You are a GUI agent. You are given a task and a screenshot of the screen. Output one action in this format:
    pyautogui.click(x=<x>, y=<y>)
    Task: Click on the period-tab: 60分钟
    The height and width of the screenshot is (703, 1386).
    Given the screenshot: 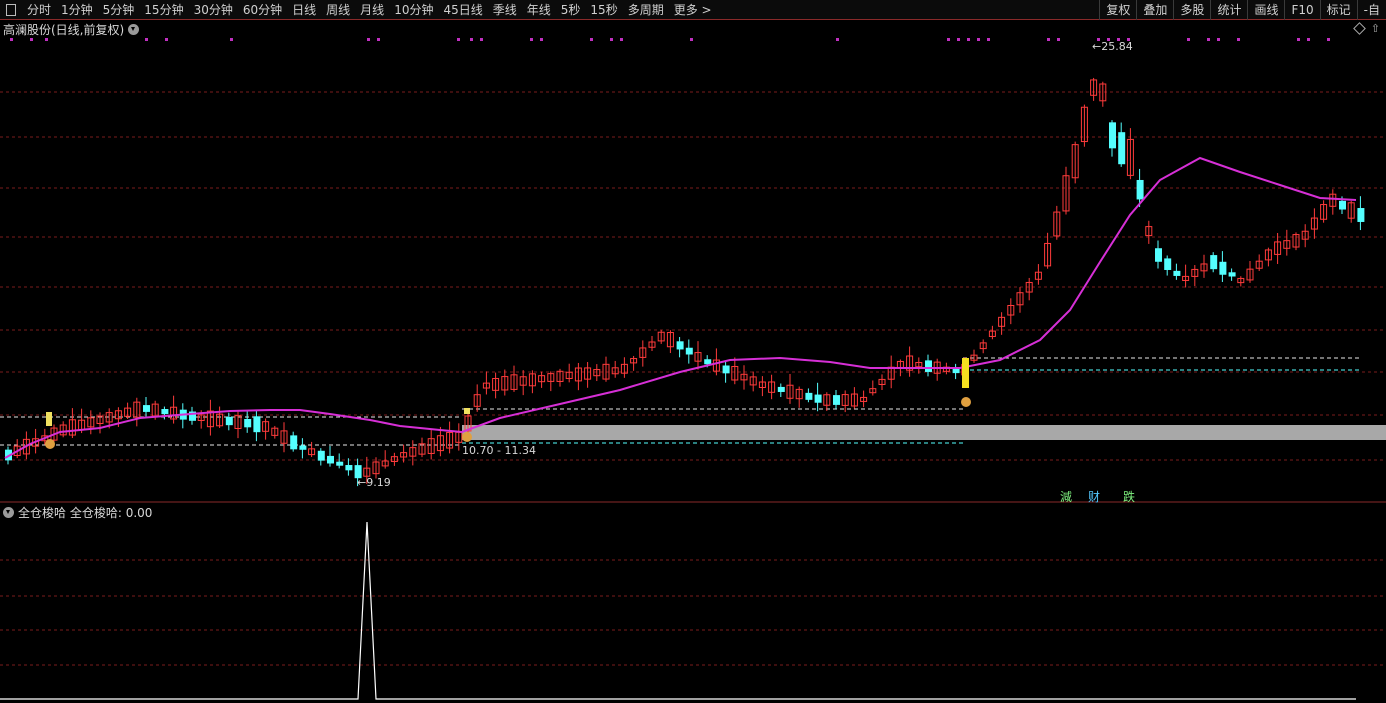 What is the action you would take?
    pyautogui.click(x=262, y=10)
    